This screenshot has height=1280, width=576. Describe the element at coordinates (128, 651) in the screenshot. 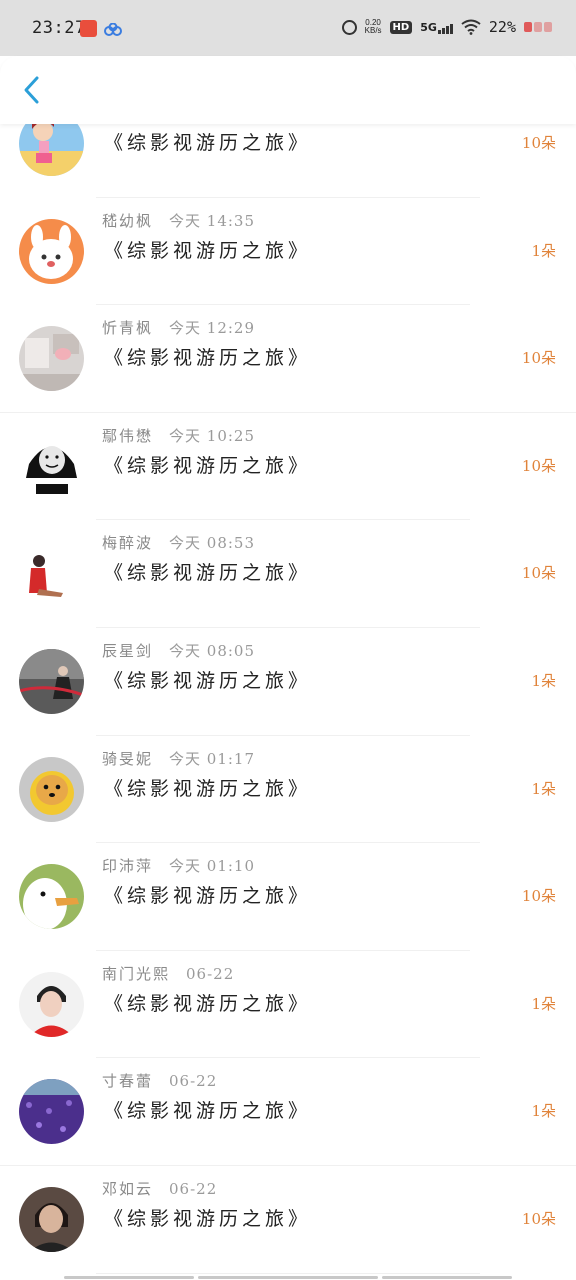

I see `user-name: 辰星剑` at that location.